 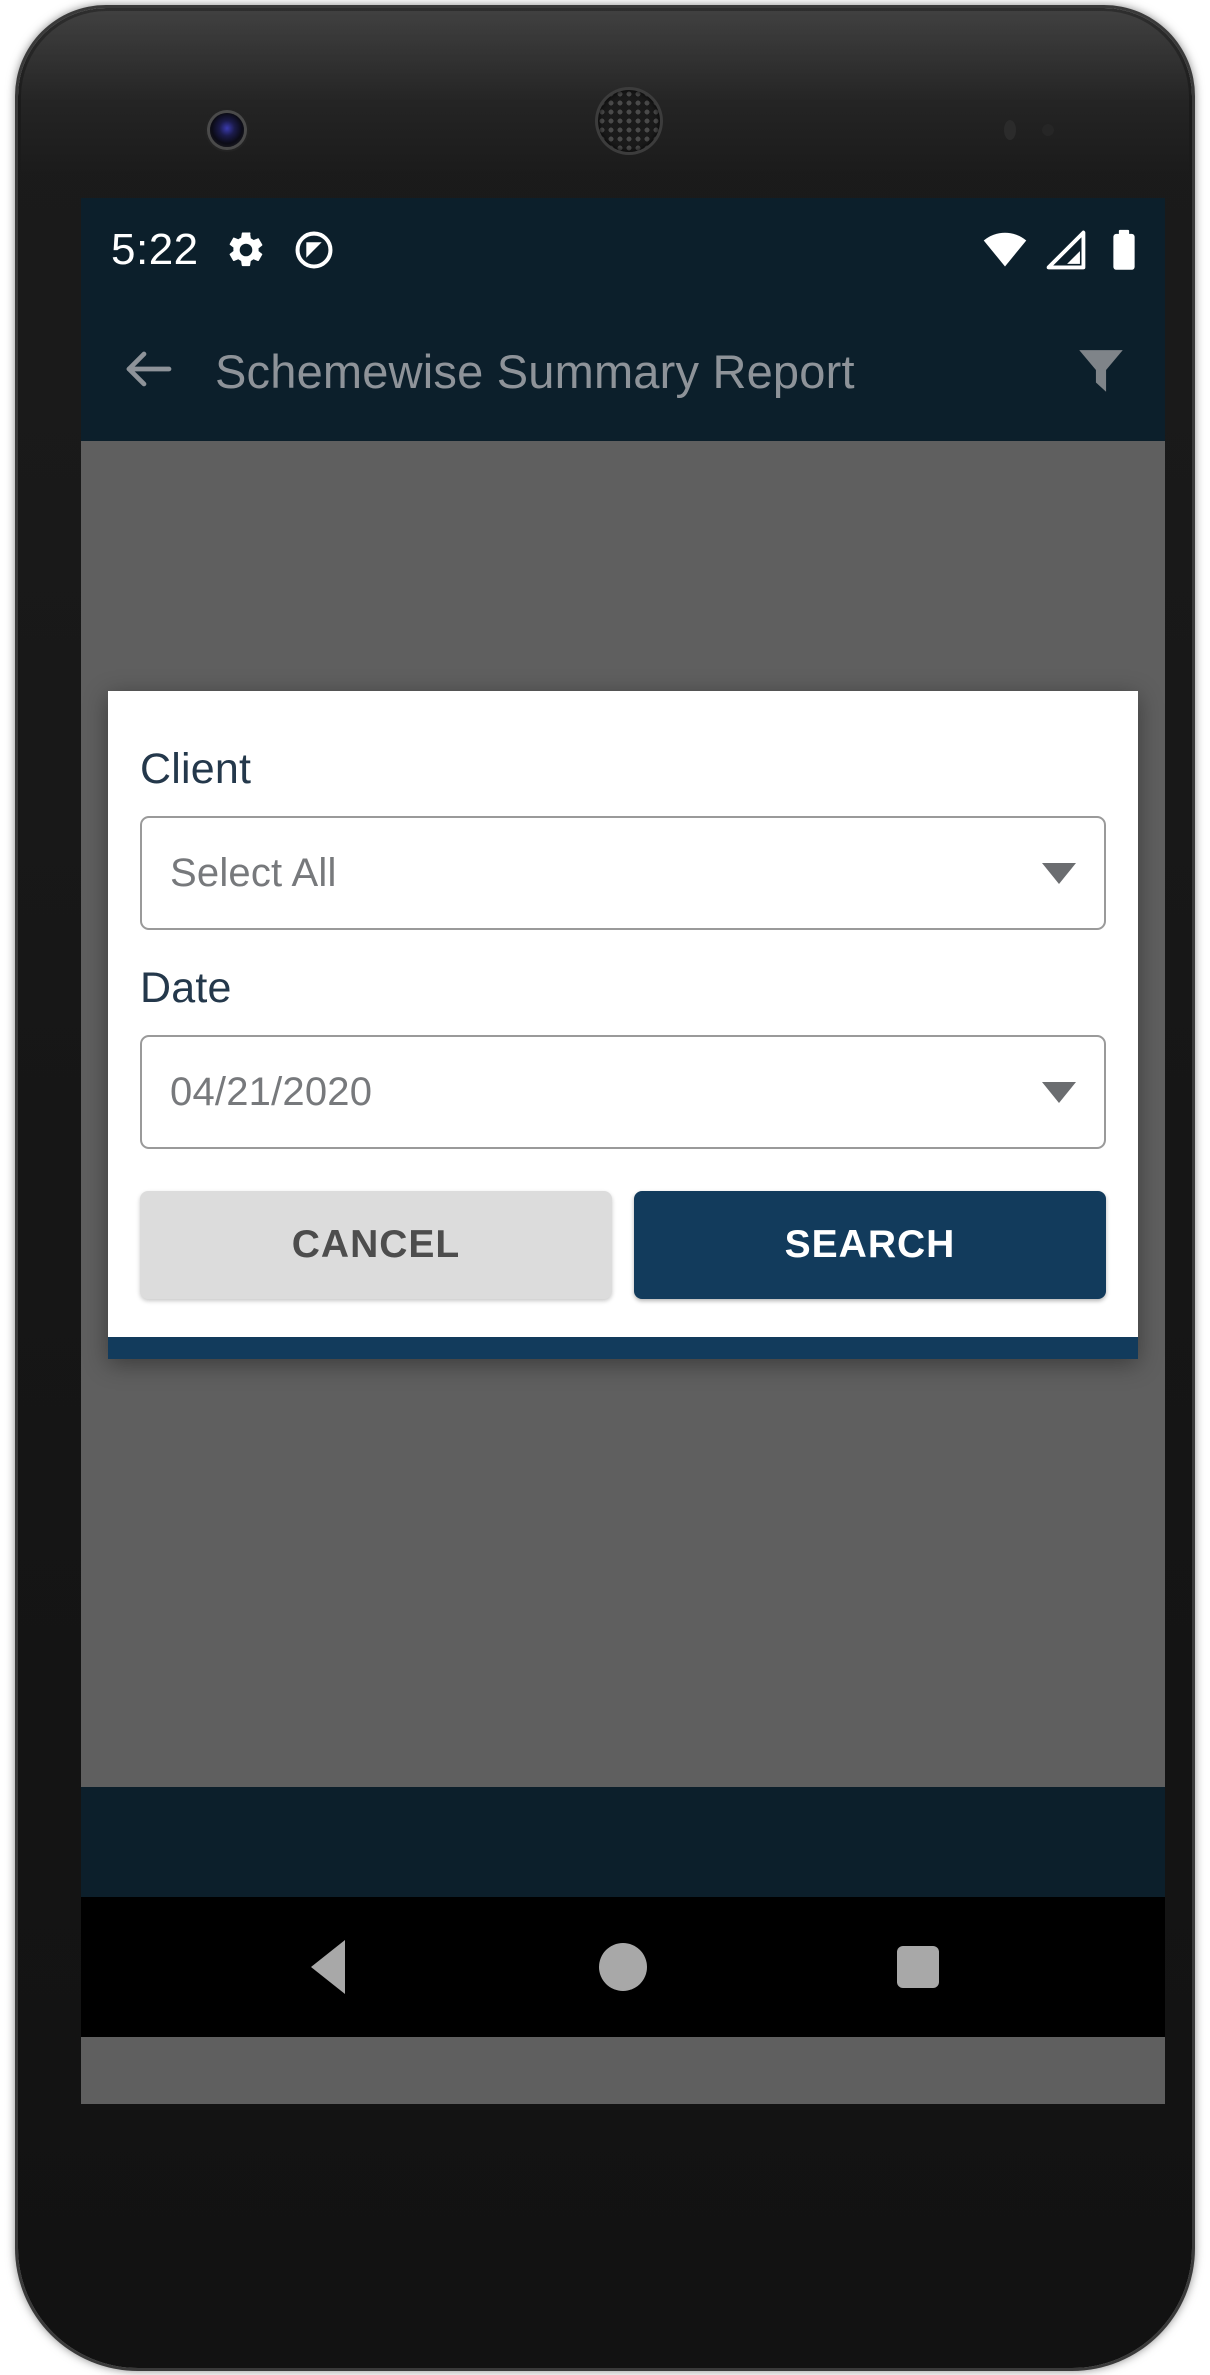 I want to click on nav-home-button, so click(x=623, y=1967).